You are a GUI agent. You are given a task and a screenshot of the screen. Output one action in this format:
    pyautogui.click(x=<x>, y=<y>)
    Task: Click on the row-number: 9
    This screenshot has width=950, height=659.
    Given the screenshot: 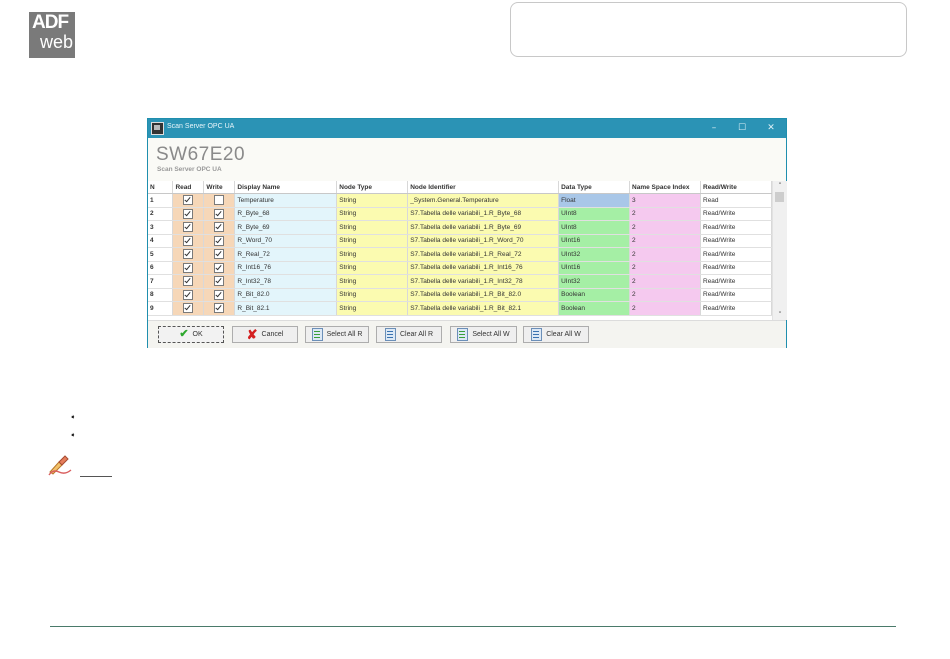 What is the action you would take?
    pyautogui.click(x=161, y=308)
    